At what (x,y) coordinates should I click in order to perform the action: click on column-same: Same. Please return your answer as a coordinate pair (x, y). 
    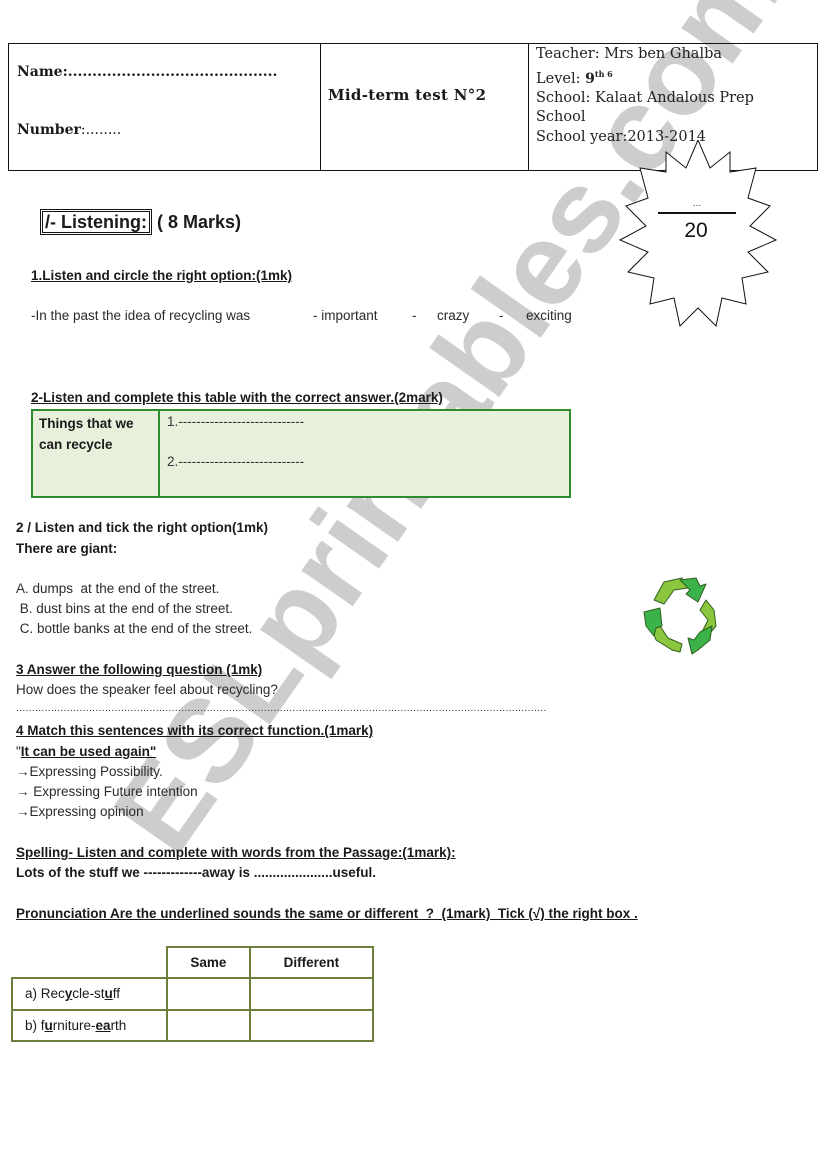
    Looking at the image, I should click on (208, 962).